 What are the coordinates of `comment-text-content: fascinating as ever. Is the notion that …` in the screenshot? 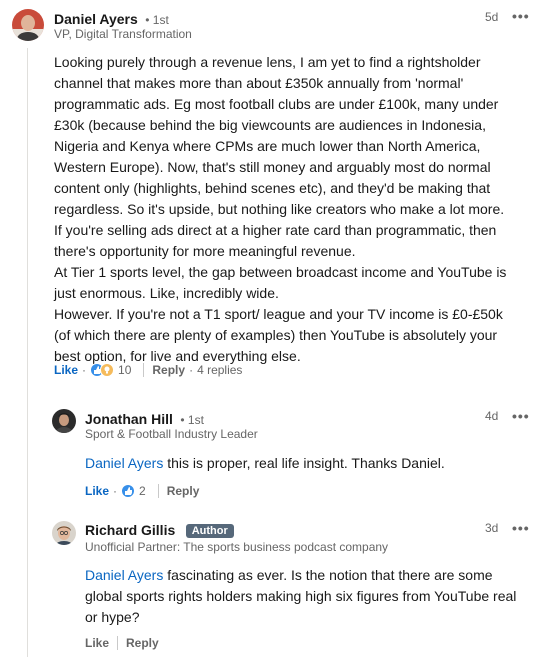 It's located at (328, 575).